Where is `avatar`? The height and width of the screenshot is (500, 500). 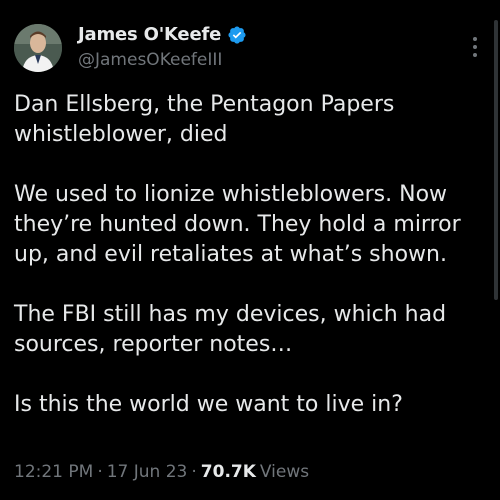 avatar is located at coordinates (38, 48).